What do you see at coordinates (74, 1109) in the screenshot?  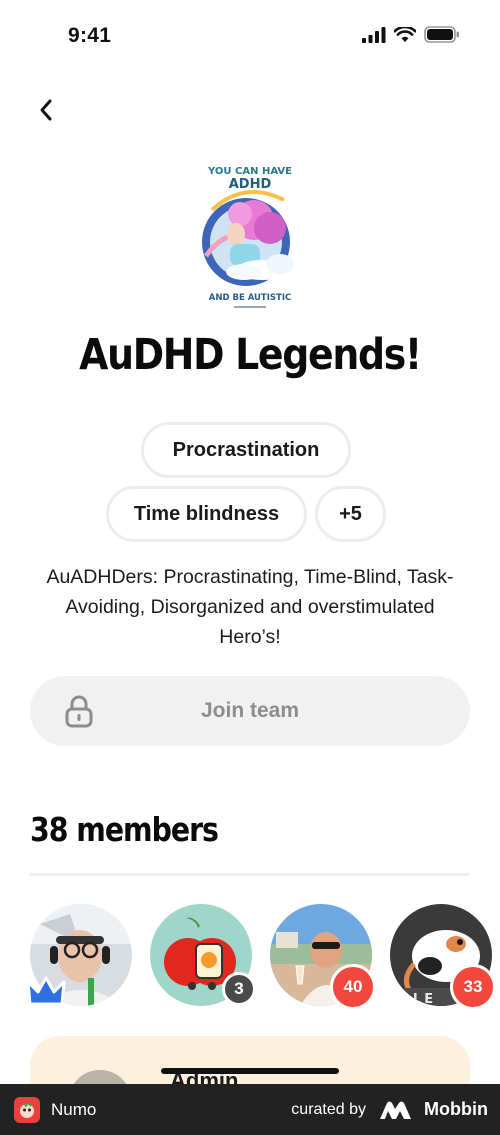 I see `footer-app-name: Numo` at bounding box center [74, 1109].